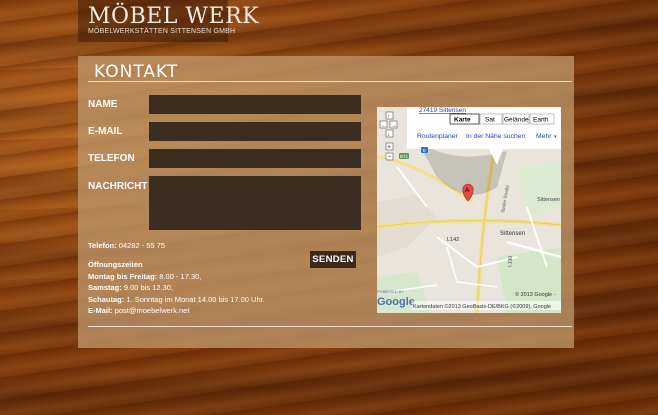 This screenshot has height=415, width=658. I want to click on more-link: Mehr, so click(544, 136).